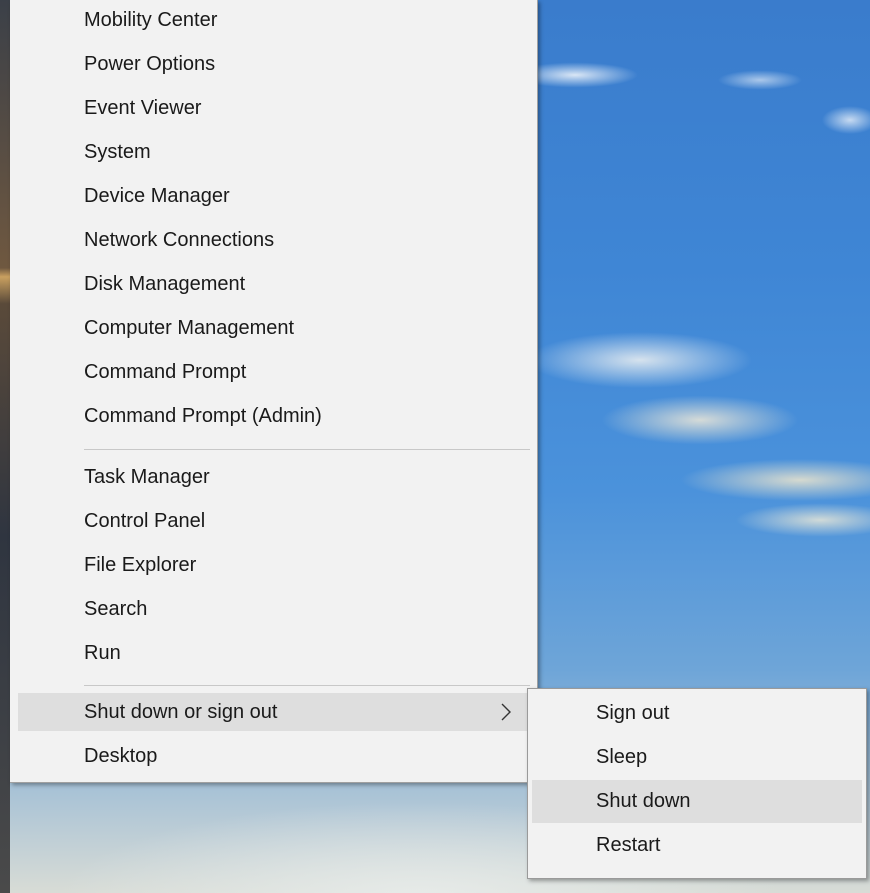  Describe the element at coordinates (697, 757) in the screenshot. I see `submenu-item-sleep: Sleep` at that location.